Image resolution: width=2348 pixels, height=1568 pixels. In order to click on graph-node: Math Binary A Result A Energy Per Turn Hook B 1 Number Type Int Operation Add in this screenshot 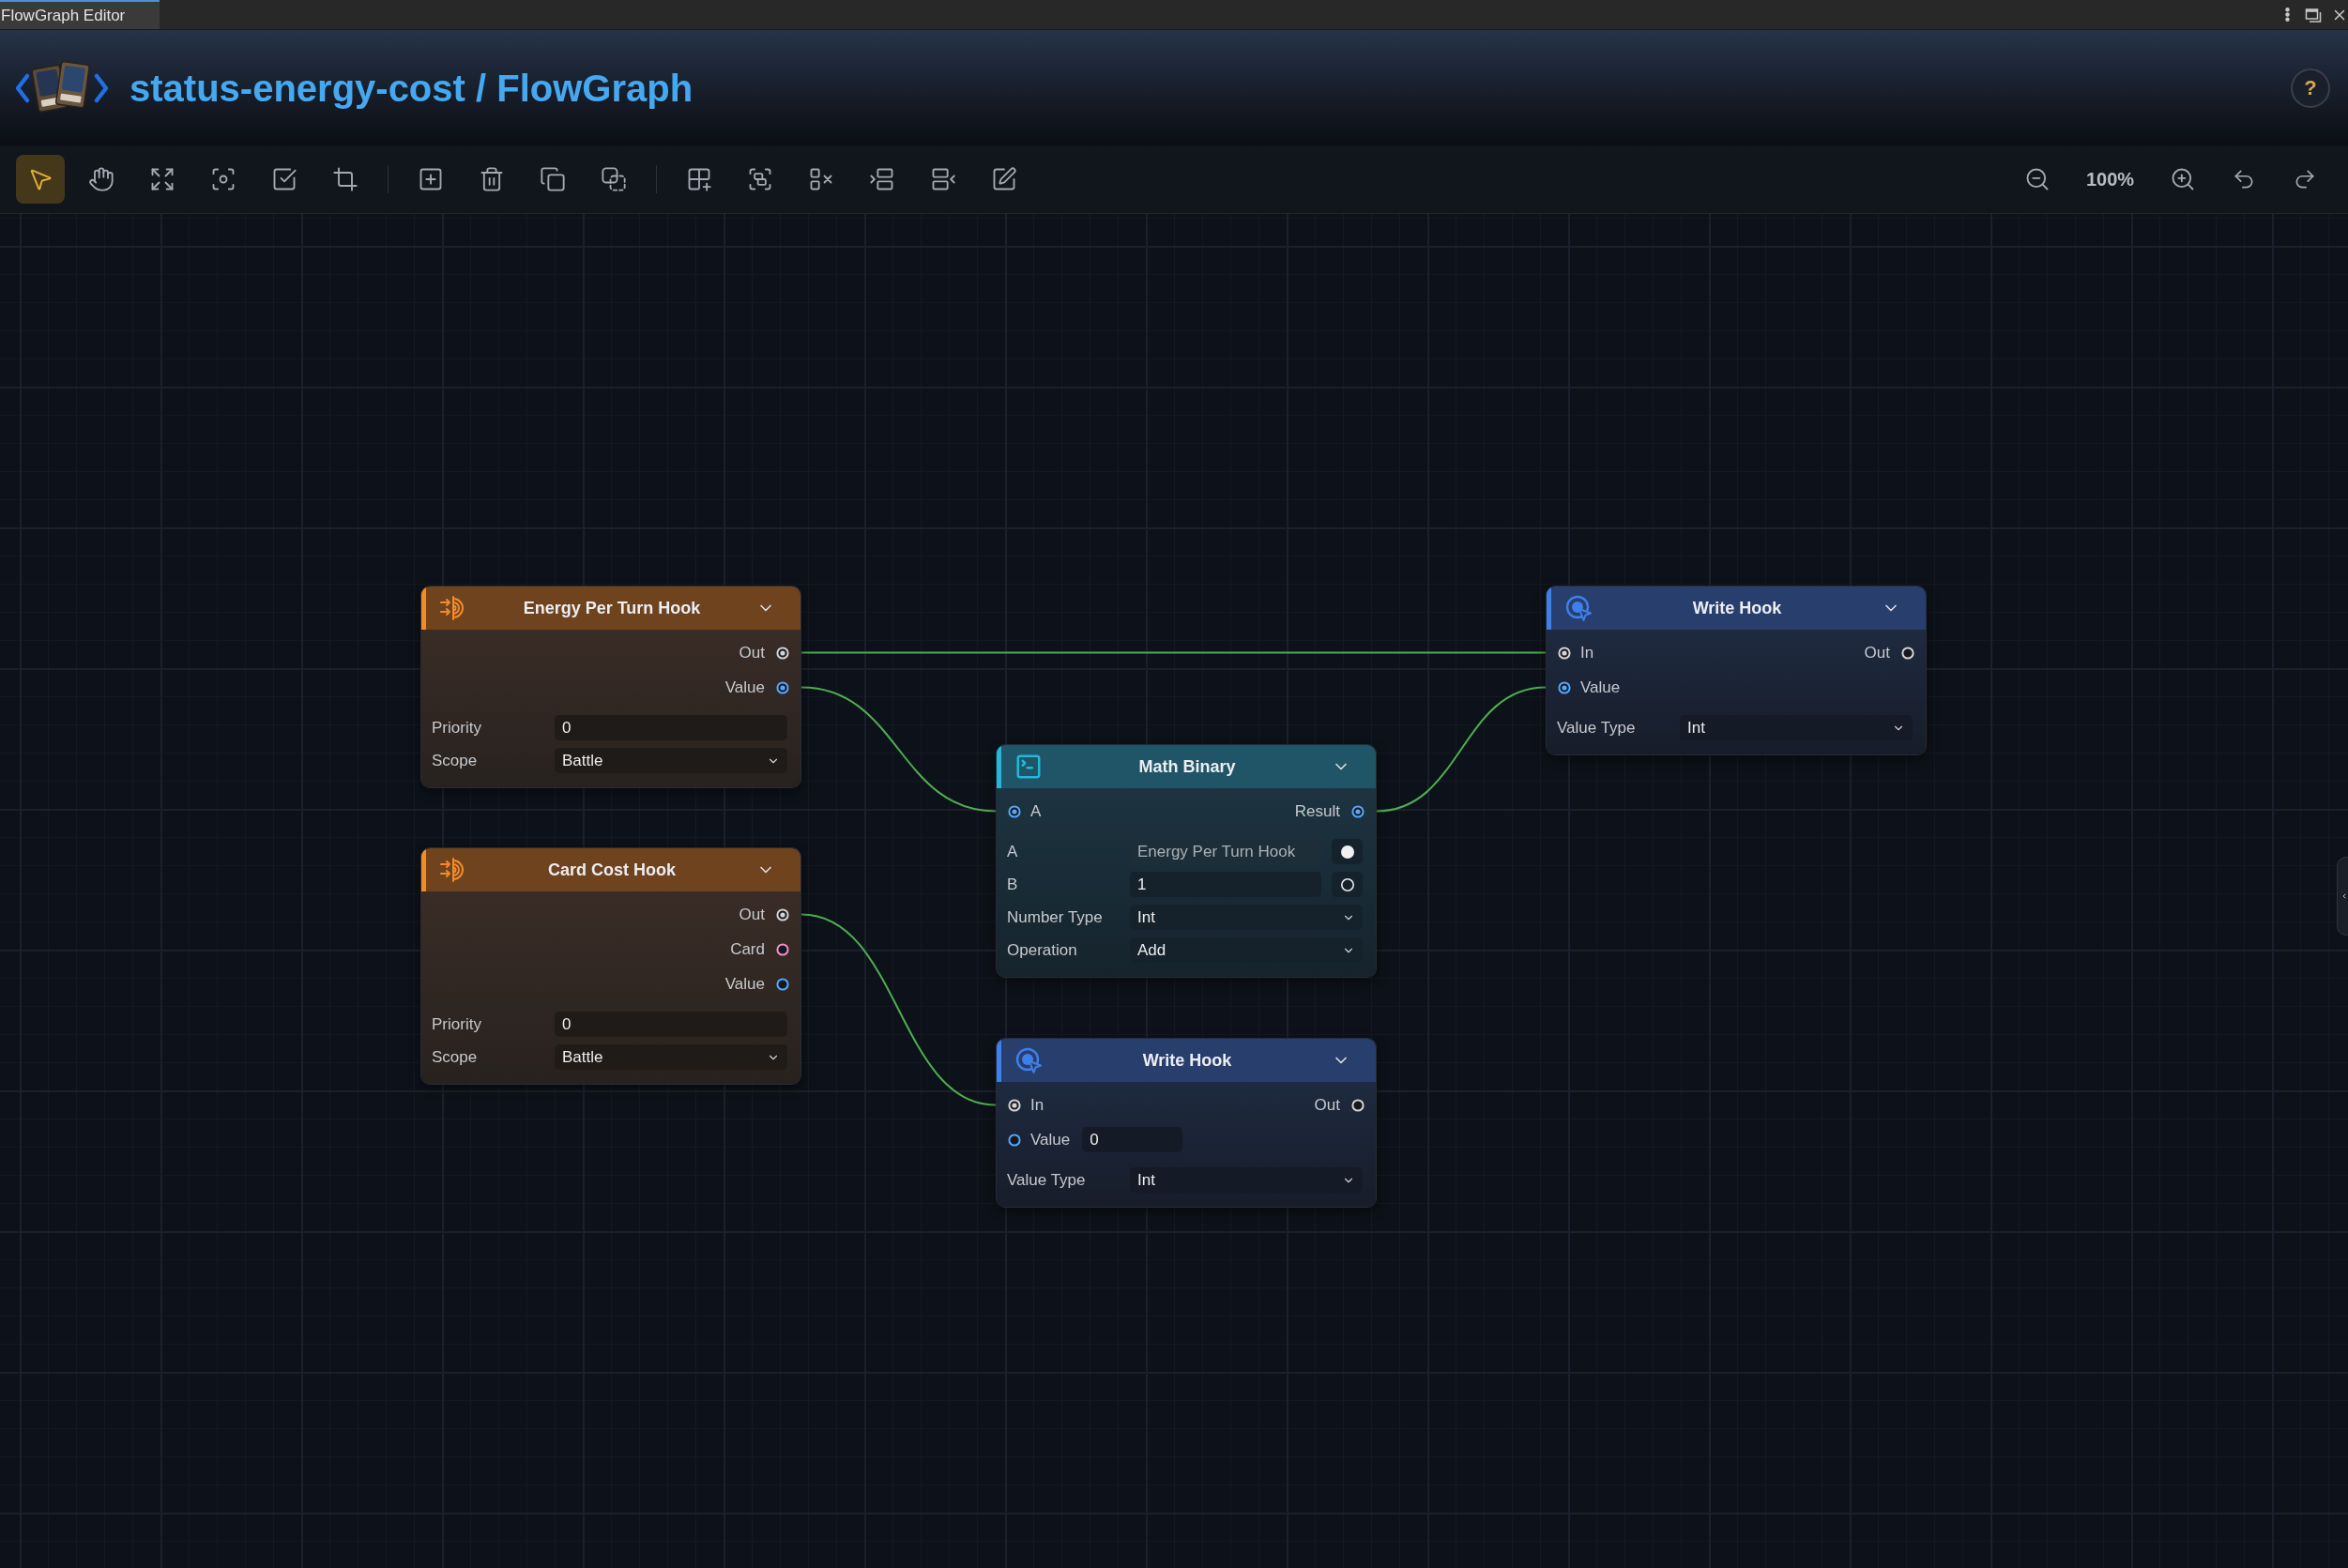, I will do `click(1186, 861)`.